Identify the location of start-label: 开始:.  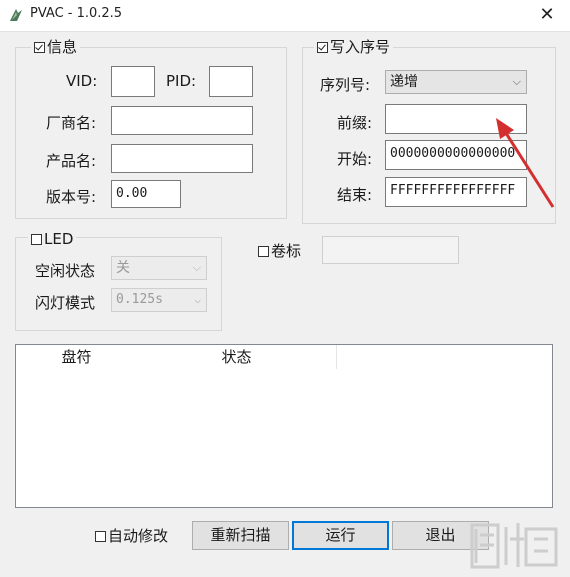
(355, 159).